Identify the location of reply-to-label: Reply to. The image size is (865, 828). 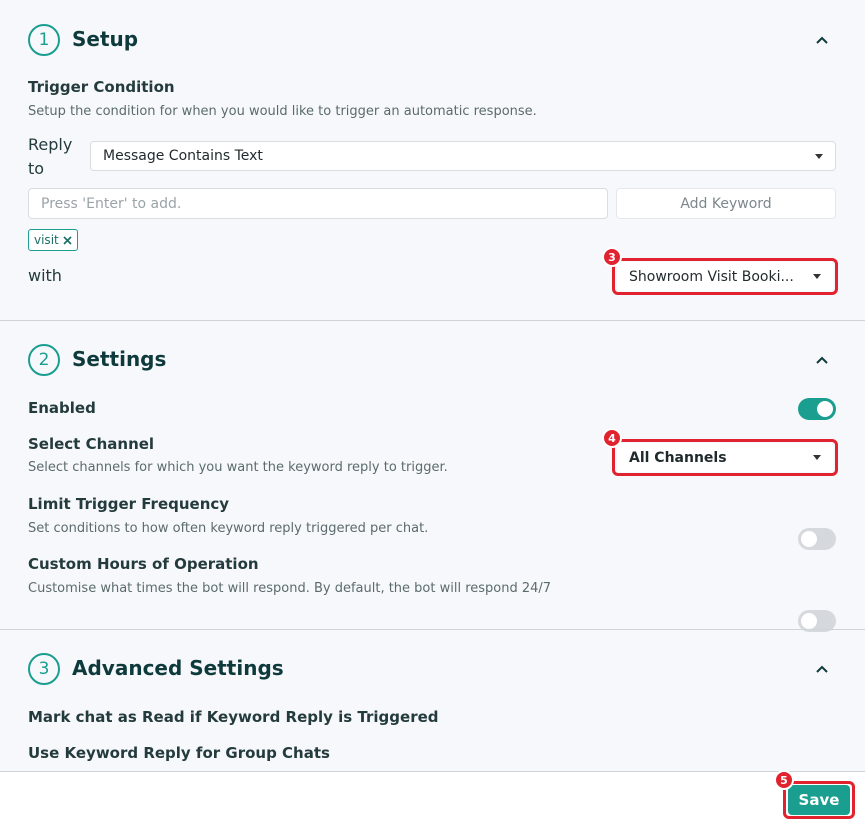
(50, 156).